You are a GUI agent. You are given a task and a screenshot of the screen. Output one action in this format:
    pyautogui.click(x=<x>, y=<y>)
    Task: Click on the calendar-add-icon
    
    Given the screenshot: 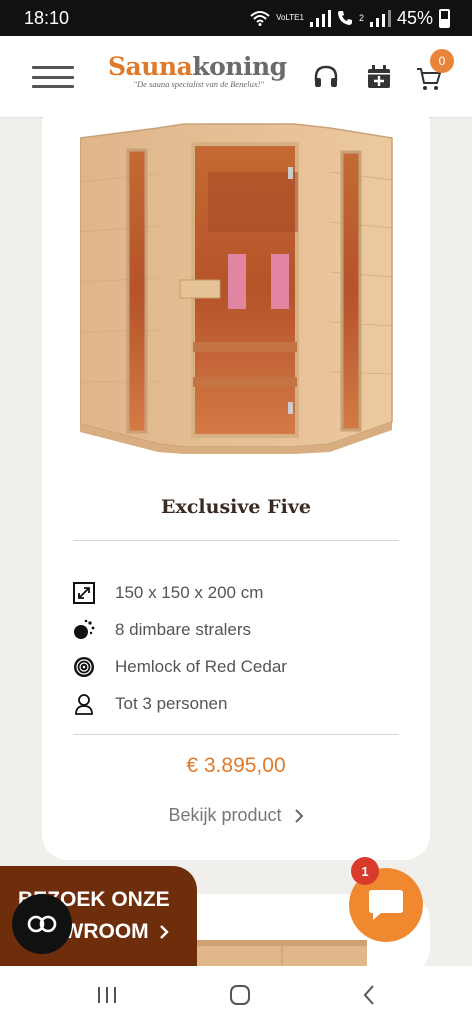 What is the action you would take?
    pyautogui.click(x=379, y=77)
    